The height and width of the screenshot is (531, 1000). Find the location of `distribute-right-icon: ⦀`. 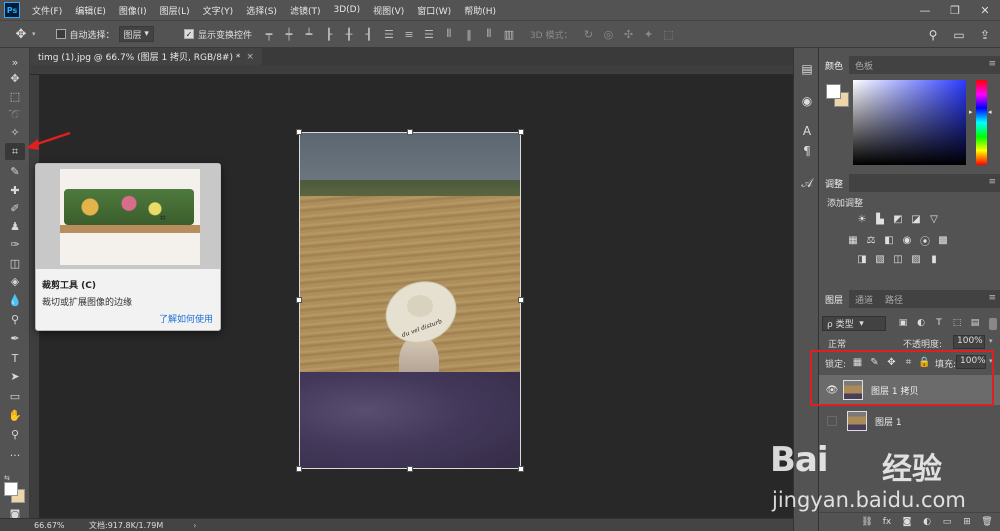

distribute-right-icon: ⦀ is located at coordinates (489, 34).